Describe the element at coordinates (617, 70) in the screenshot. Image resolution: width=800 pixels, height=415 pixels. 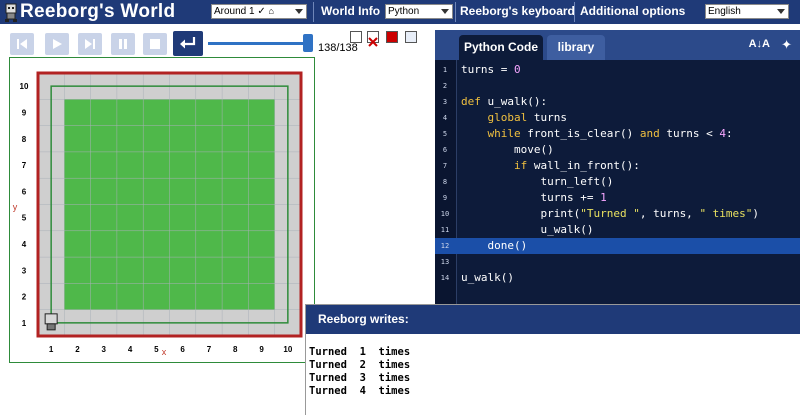
I see `code-line: 1 turns = 0` at that location.